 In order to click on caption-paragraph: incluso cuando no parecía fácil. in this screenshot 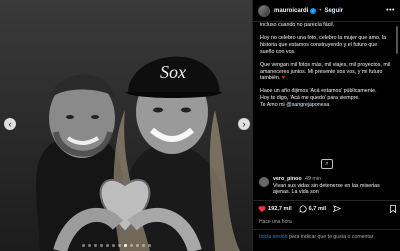, I will do `click(297, 25)`.